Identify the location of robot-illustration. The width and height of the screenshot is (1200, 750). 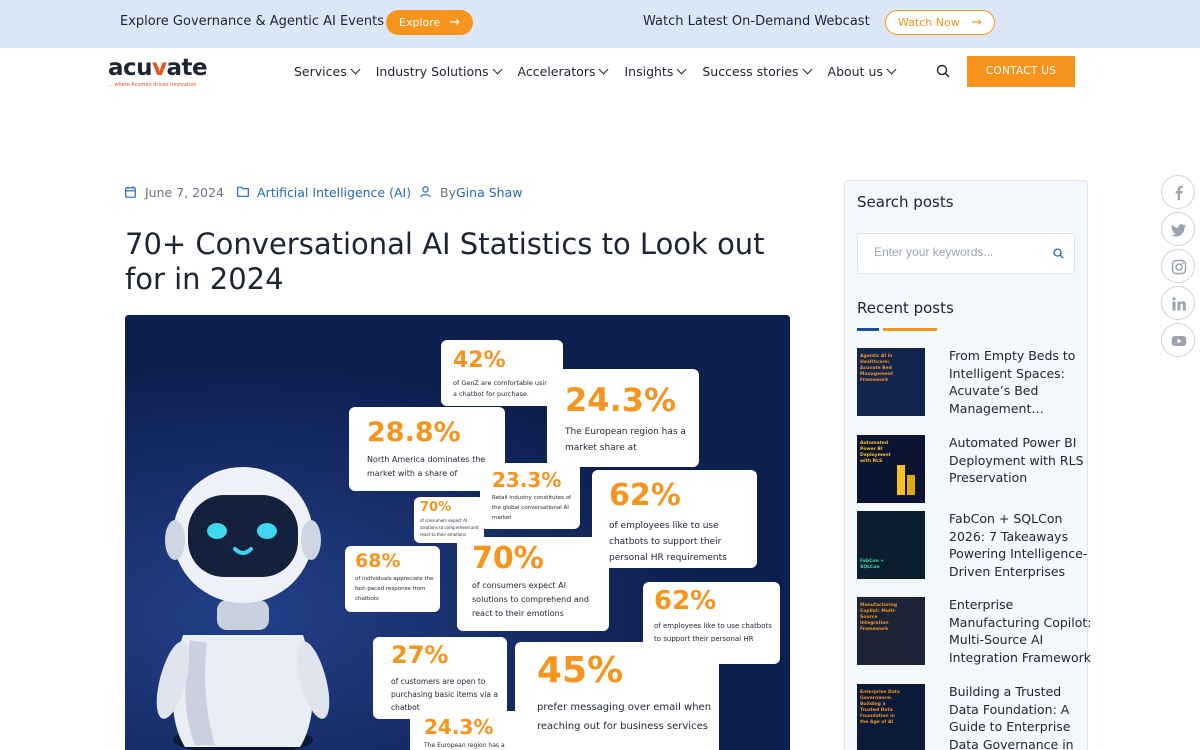
(242, 607).